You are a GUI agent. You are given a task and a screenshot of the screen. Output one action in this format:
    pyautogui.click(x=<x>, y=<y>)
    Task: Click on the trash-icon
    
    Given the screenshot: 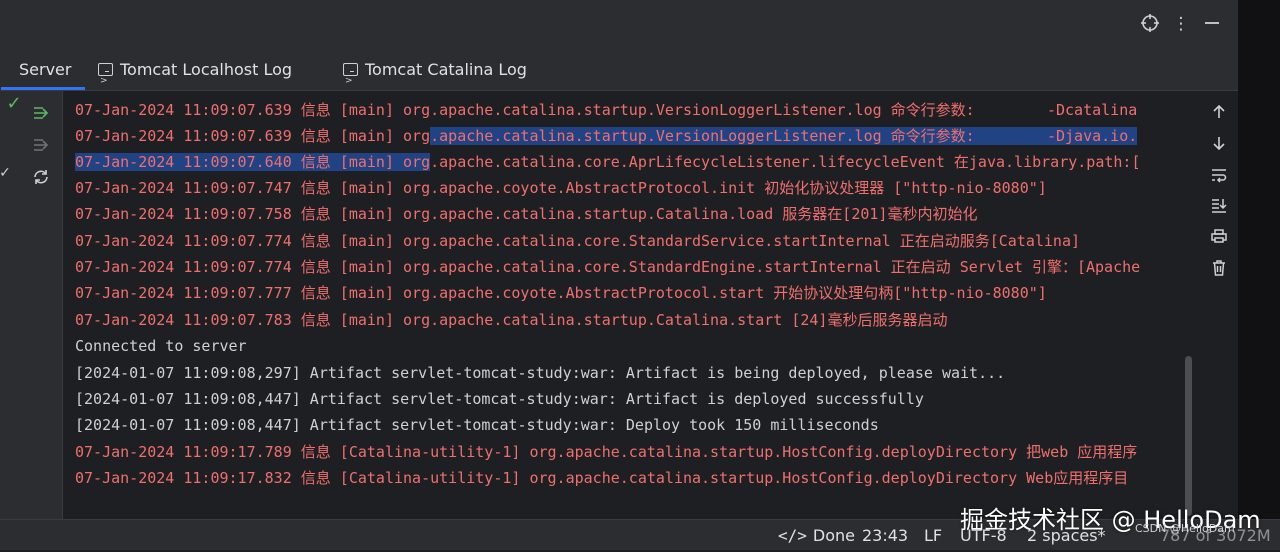 What is the action you would take?
    pyautogui.click(x=1219, y=270)
    